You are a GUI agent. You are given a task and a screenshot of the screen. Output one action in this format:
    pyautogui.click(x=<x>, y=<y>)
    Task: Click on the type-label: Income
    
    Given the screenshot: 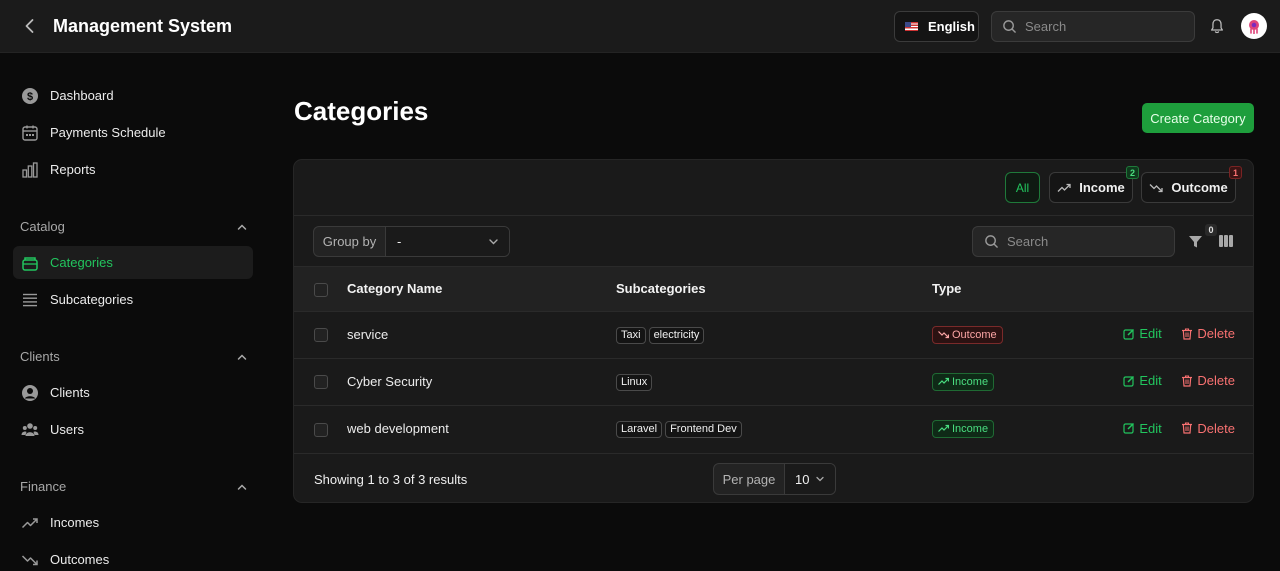 What is the action you would take?
    pyautogui.click(x=970, y=381)
    